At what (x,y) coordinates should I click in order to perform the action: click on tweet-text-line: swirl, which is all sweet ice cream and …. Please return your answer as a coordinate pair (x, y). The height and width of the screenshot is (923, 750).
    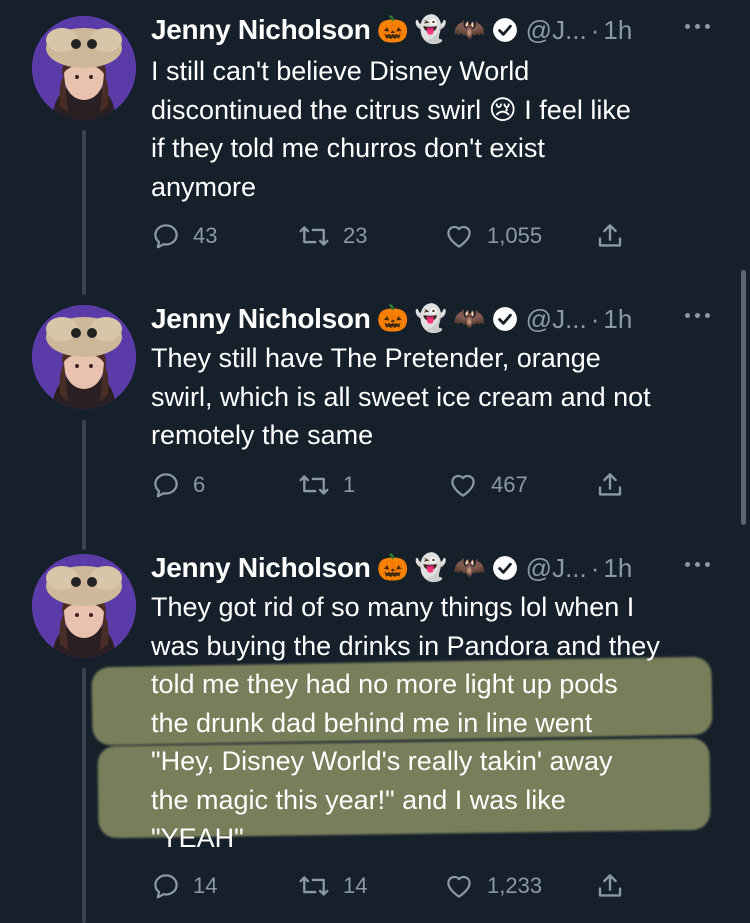
    Looking at the image, I should click on (401, 396).